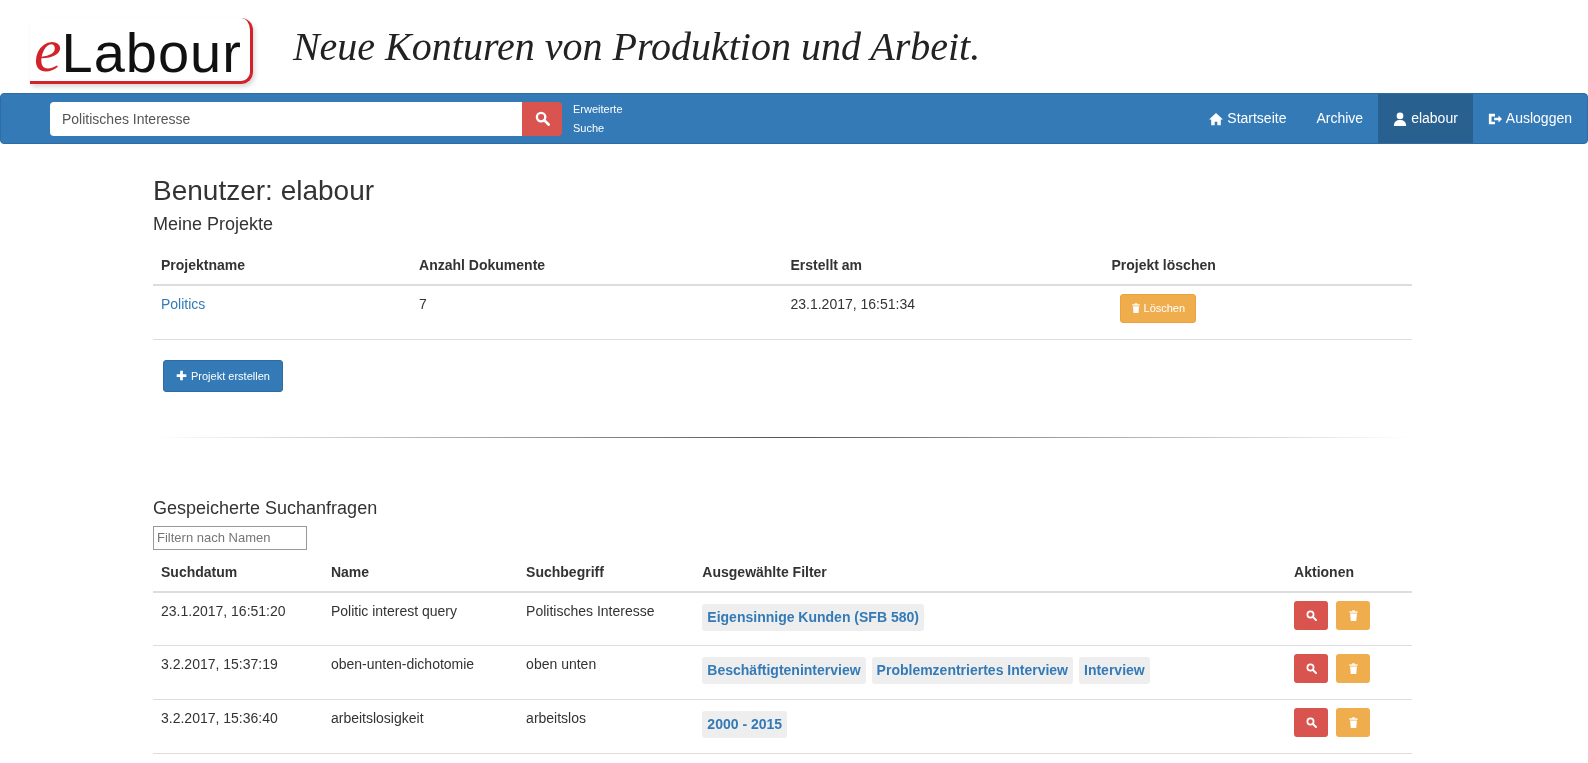 The image size is (1588, 763). What do you see at coordinates (1257, 266) in the screenshot?
I see `column-header: Projekt löschen` at bounding box center [1257, 266].